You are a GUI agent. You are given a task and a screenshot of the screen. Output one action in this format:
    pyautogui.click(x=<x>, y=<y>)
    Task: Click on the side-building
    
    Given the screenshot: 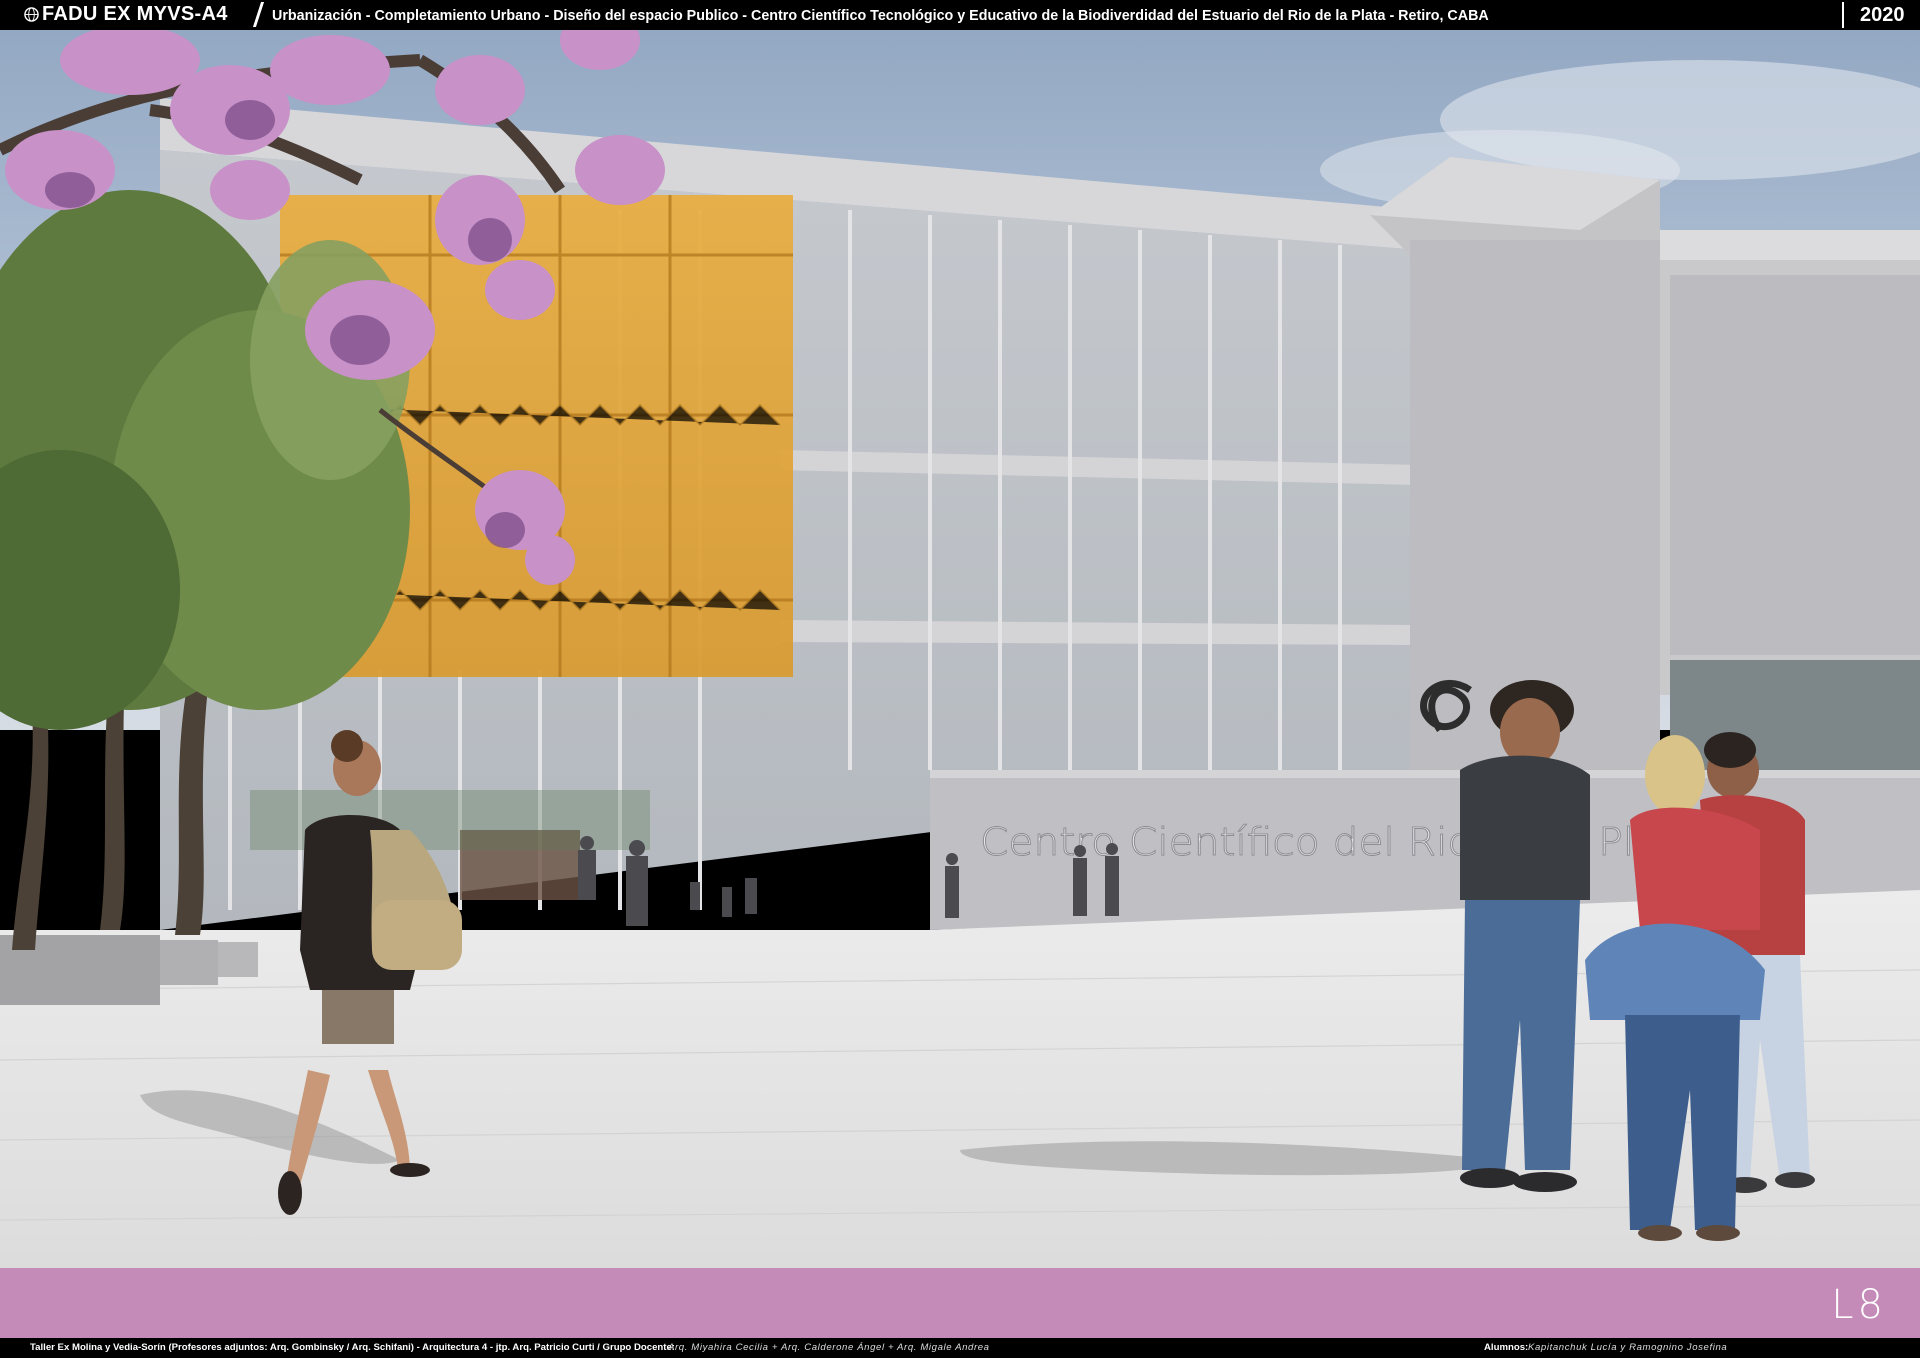 What is the action you would take?
    pyautogui.click(x=1790, y=510)
    